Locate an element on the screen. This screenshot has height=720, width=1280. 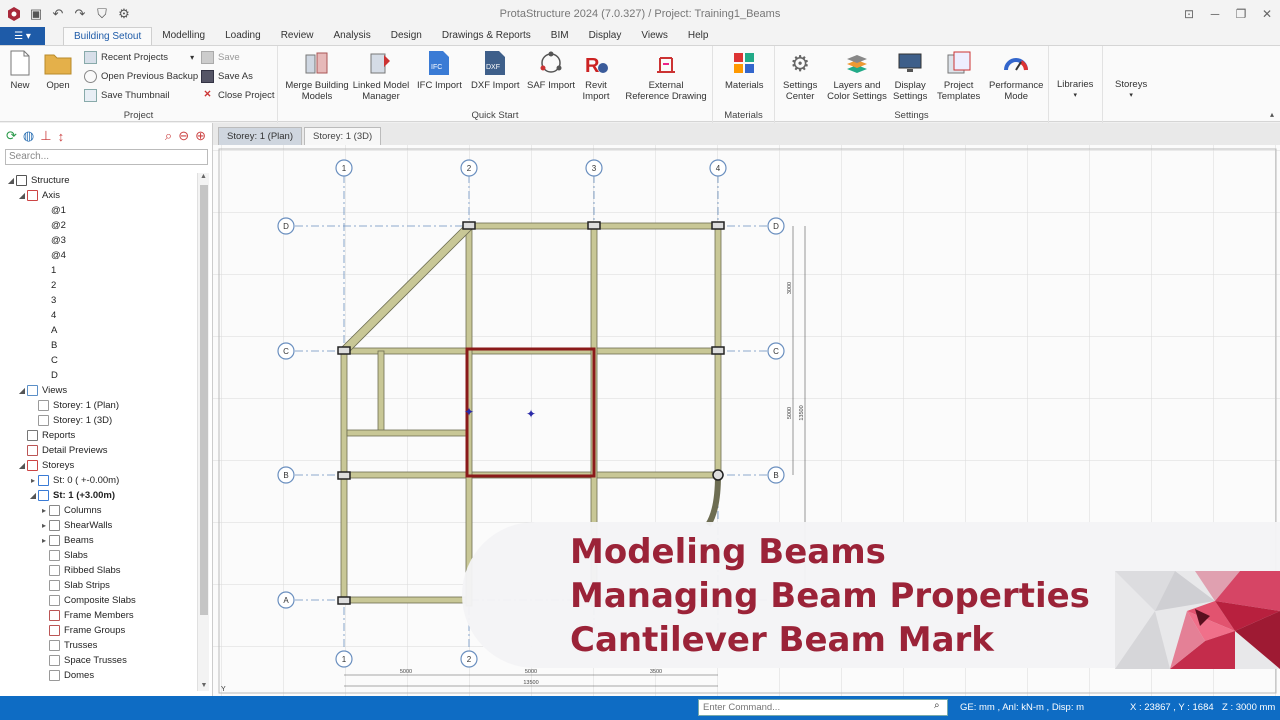
axis-tool-icon: ⊥ is located at coordinates (45, 136).